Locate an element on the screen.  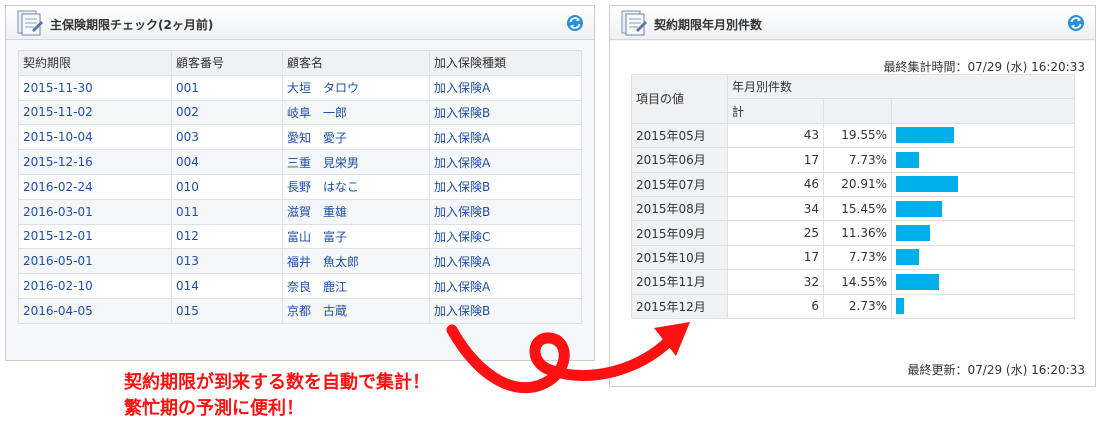
cell-customer-name: 福井 魚太郎 is located at coordinates (356, 261).